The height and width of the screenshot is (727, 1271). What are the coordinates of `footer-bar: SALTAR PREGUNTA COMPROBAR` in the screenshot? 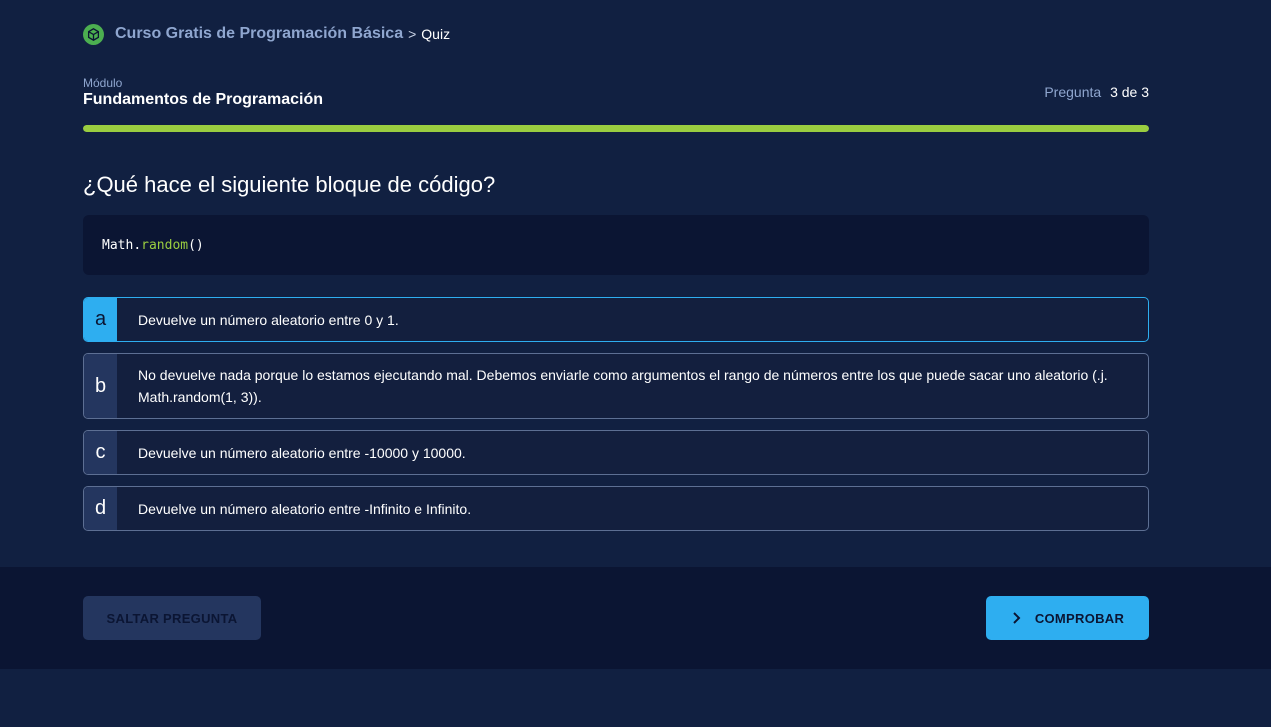 It's located at (635, 618).